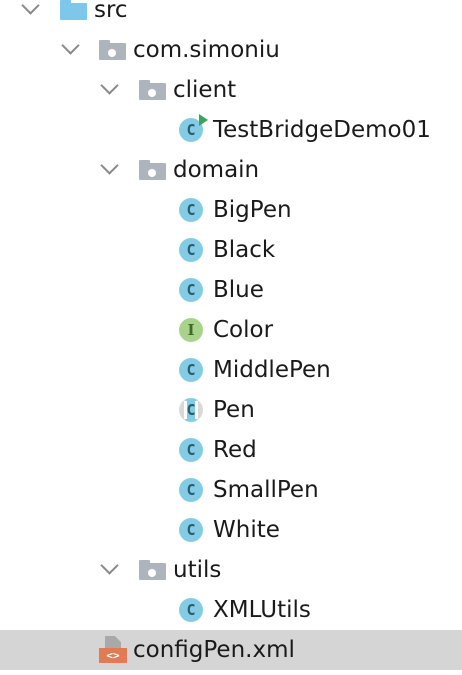 The width and height of the screenshot is (462, 675). I want to click on tree-row-interface: I Color, so click(231, 330).